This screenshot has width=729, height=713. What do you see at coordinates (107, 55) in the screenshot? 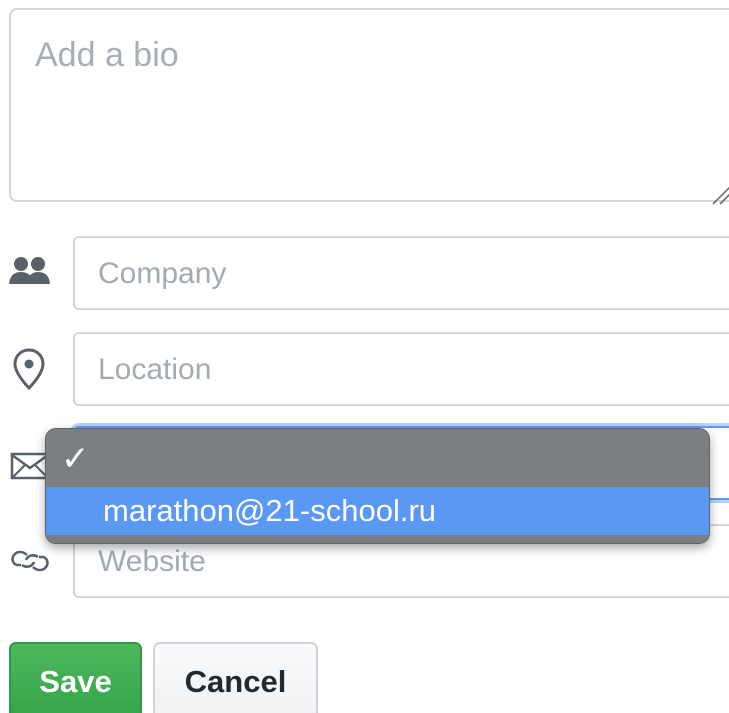
I see `bio-placeholder: Add a bio` at bounding box center [107, 55].